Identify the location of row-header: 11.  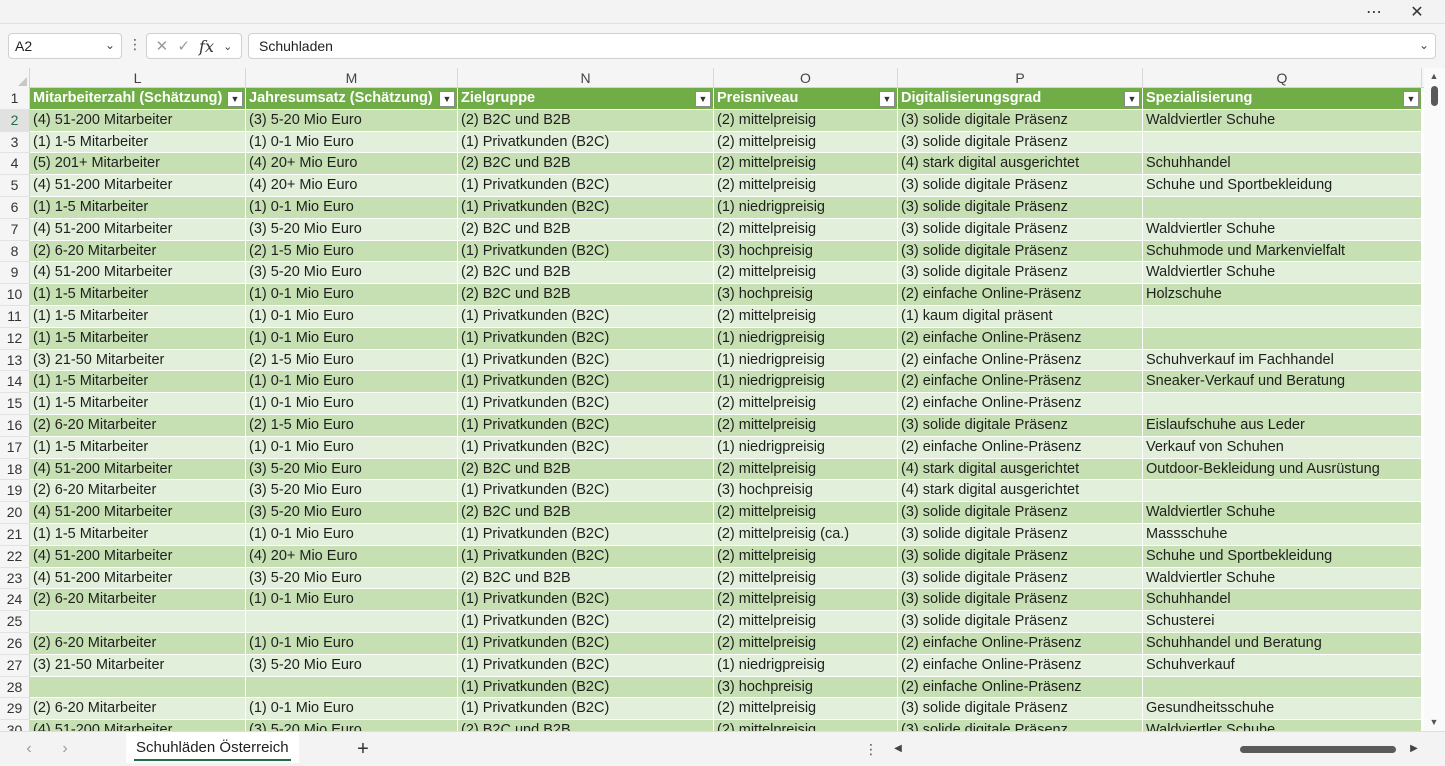
(15, 316).